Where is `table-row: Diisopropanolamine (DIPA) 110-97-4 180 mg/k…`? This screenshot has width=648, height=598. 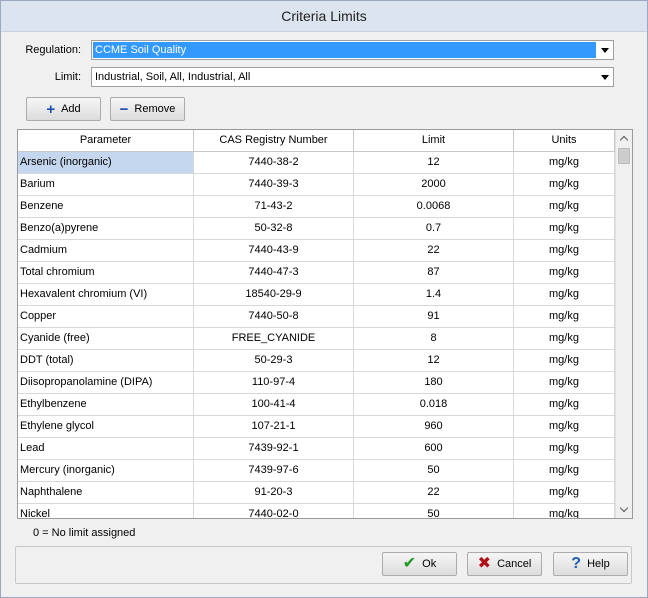
table-row: Diisopropanolamine (DIPA) 110-97-4 180 mg/k… is located at coordinates (316, 383).